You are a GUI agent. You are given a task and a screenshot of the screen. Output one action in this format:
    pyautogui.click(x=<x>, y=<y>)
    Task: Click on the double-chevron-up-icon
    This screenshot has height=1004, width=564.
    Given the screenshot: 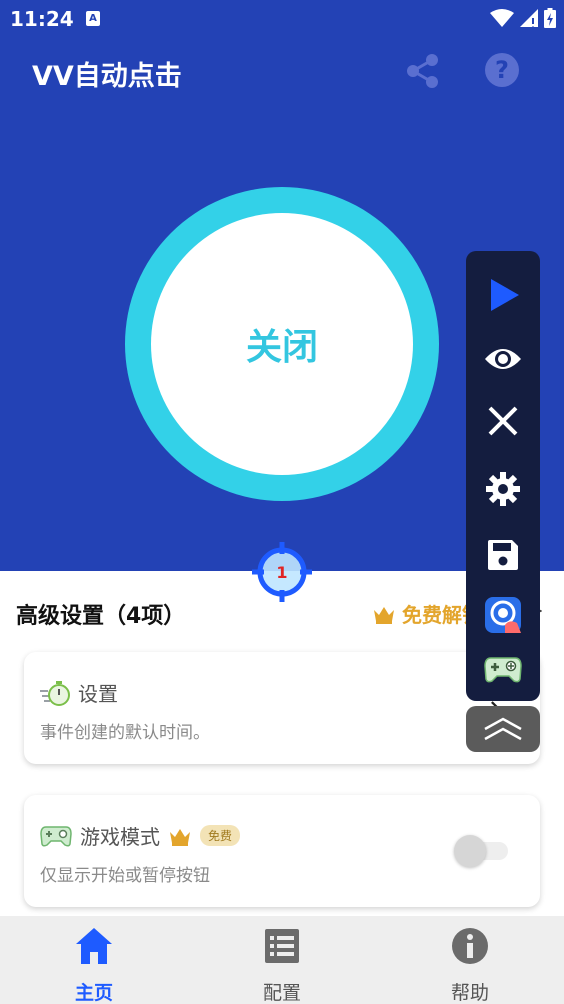 What is the action you would take?
    pyautogui.click(x=503, y=729)
    